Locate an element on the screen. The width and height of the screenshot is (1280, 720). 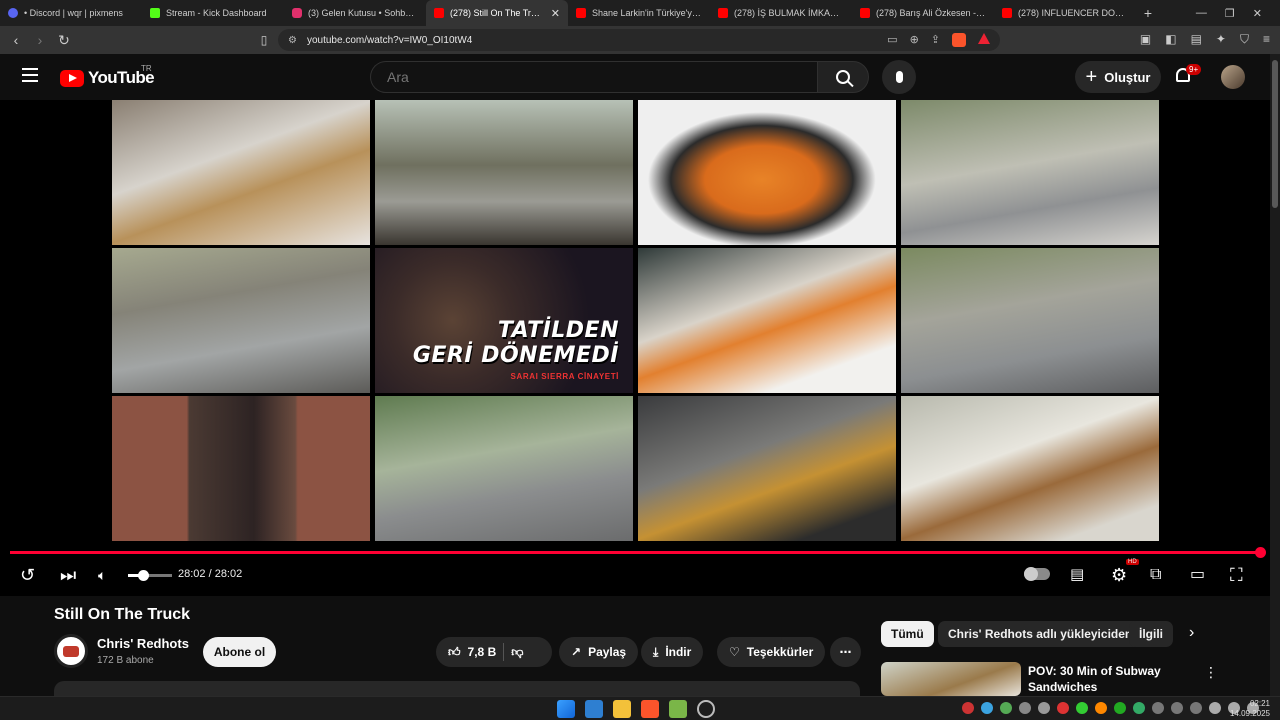
volume-knob is located at coordinates (144, 575).